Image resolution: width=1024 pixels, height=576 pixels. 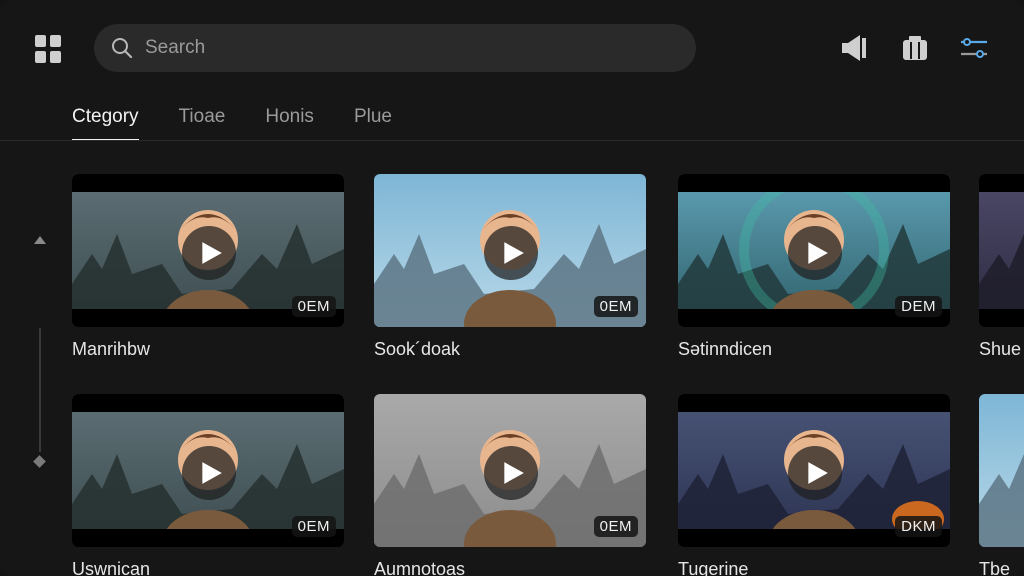 I want to click on duration-badge: DKM, so click(x=918, y=526).